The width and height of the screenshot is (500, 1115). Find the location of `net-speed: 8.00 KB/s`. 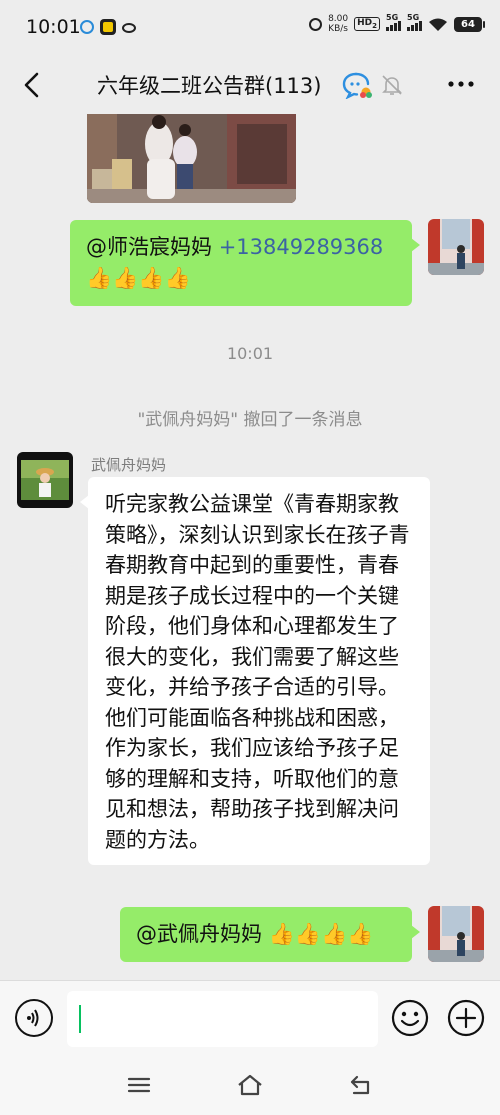

net-speed: 8.00 KB/s is located at coordinates (338, 24).